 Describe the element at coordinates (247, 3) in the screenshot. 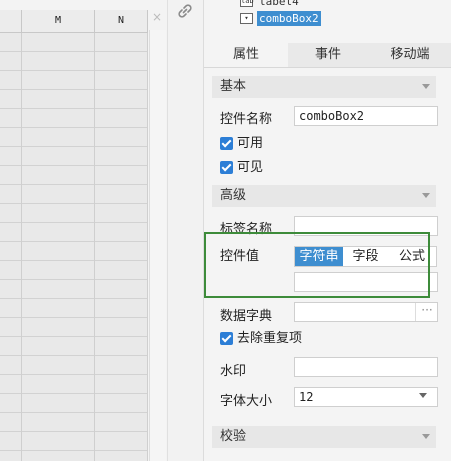

I see `label-icon: lab` at that location.